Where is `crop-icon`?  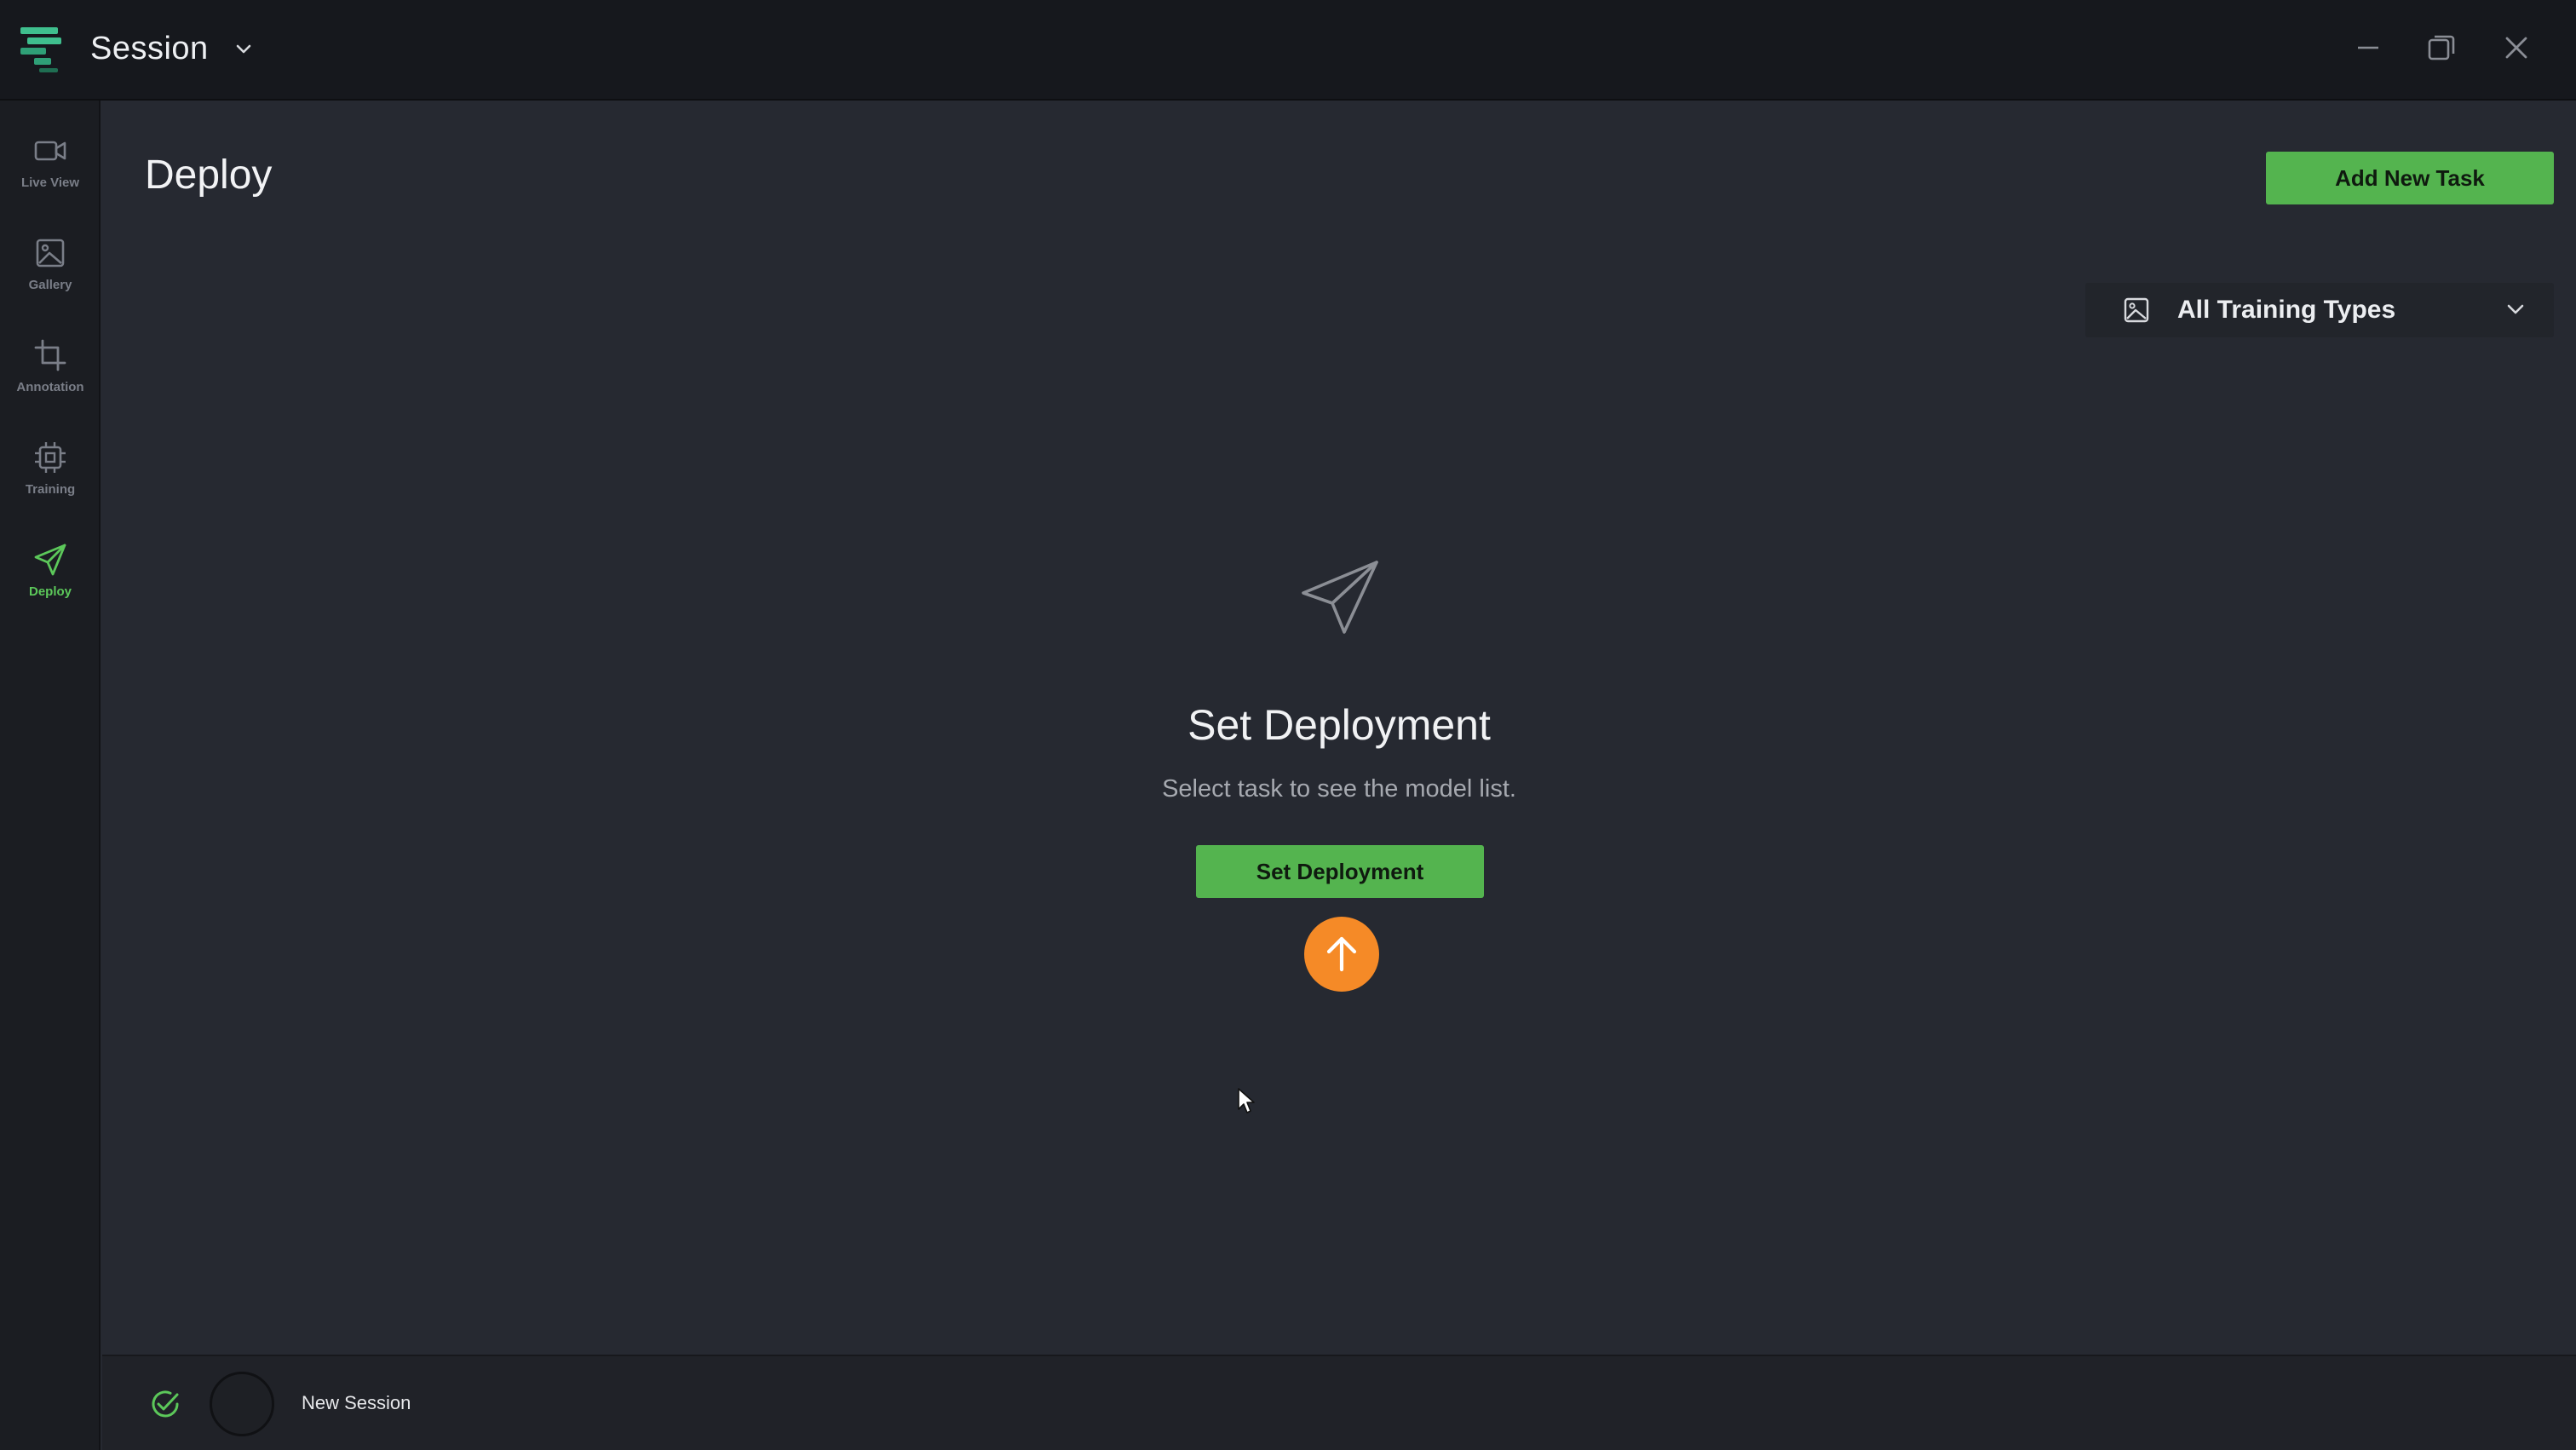
crop-icon is located at coordinates (50, 355).